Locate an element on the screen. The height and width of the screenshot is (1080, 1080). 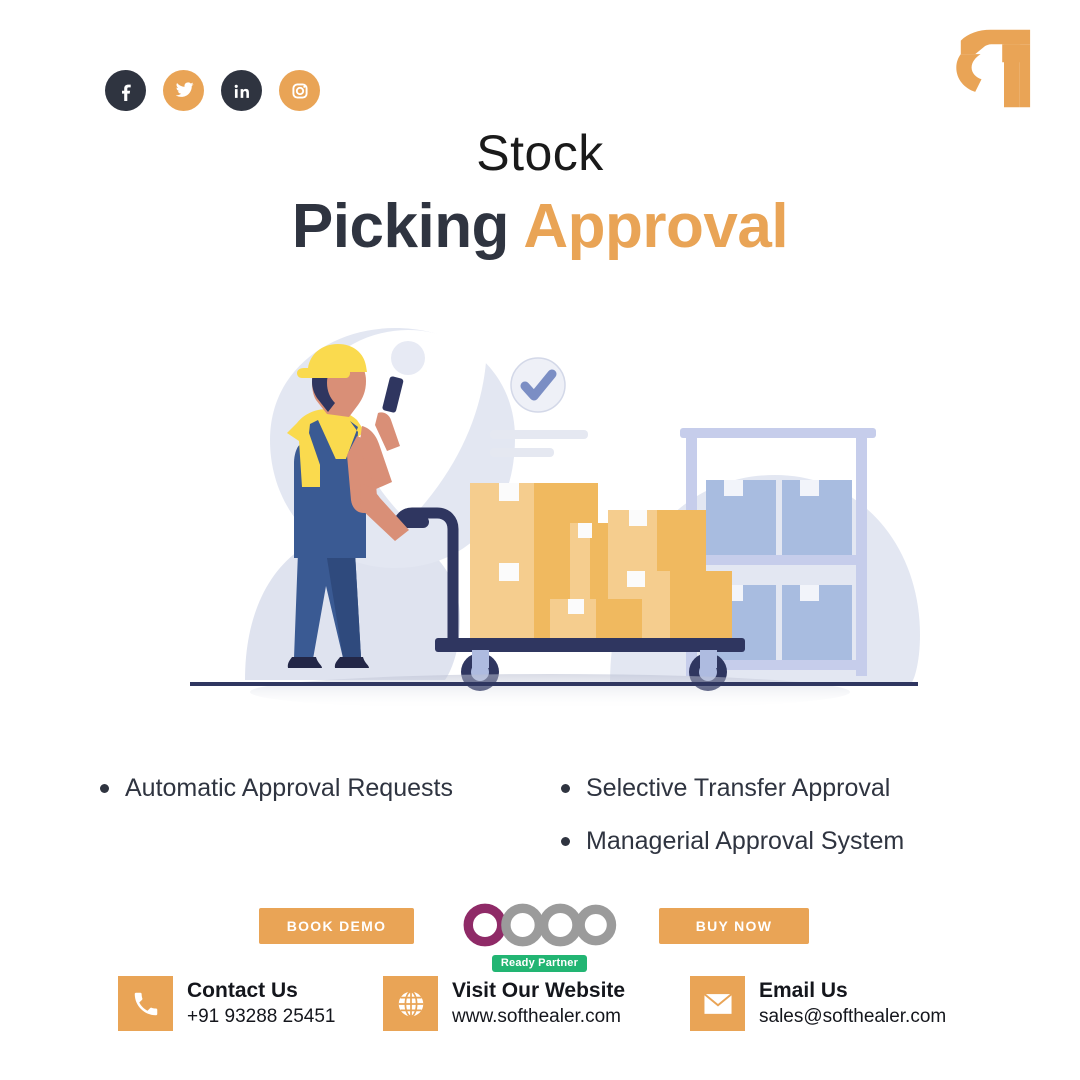
buy-now-button: BUY NOW is located at coordinates (734, 926).